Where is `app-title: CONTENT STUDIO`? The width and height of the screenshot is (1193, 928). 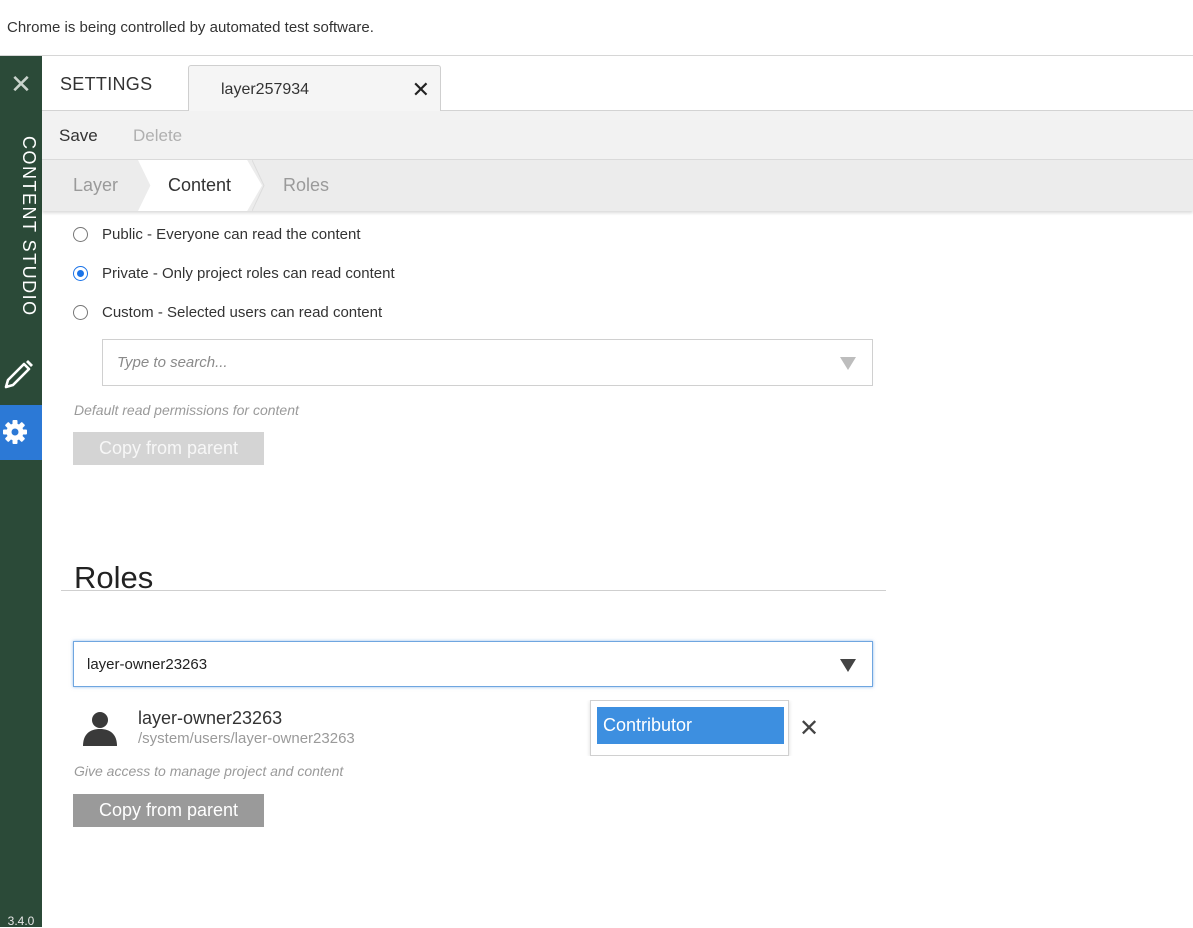 app-title: CONTENT STUDIO is located at coordinates (21, 231).